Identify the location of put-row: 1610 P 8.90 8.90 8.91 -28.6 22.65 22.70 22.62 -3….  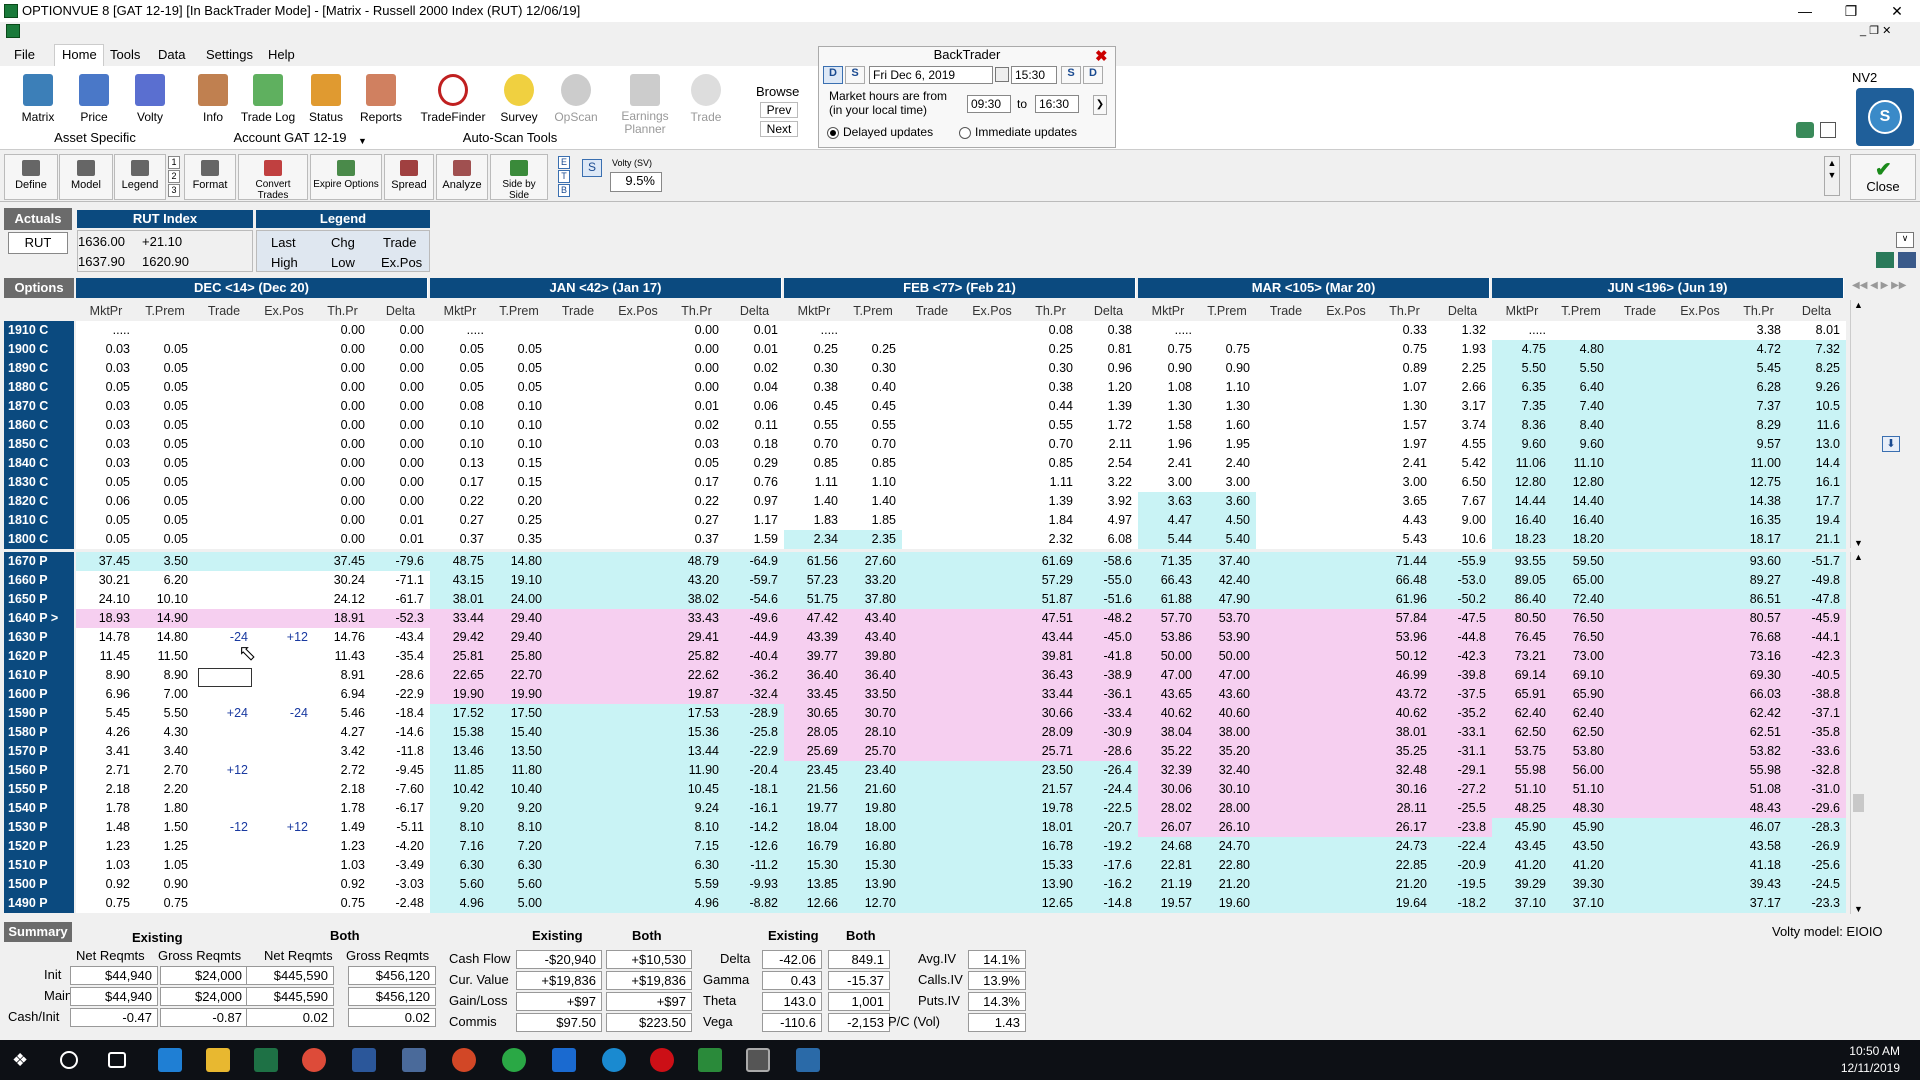
(924, 675).